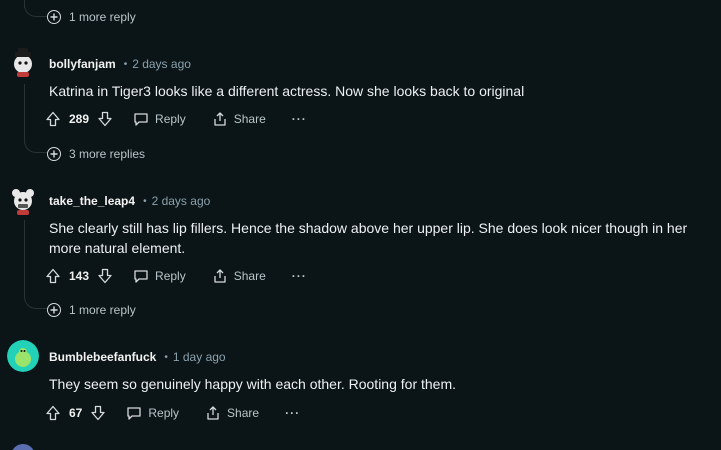 The image size is (721, 450). What do you see at coordinates (199, 357) in the screenshot?
I see `timestamp: 1 day ago` at bounding box center [199, 357].